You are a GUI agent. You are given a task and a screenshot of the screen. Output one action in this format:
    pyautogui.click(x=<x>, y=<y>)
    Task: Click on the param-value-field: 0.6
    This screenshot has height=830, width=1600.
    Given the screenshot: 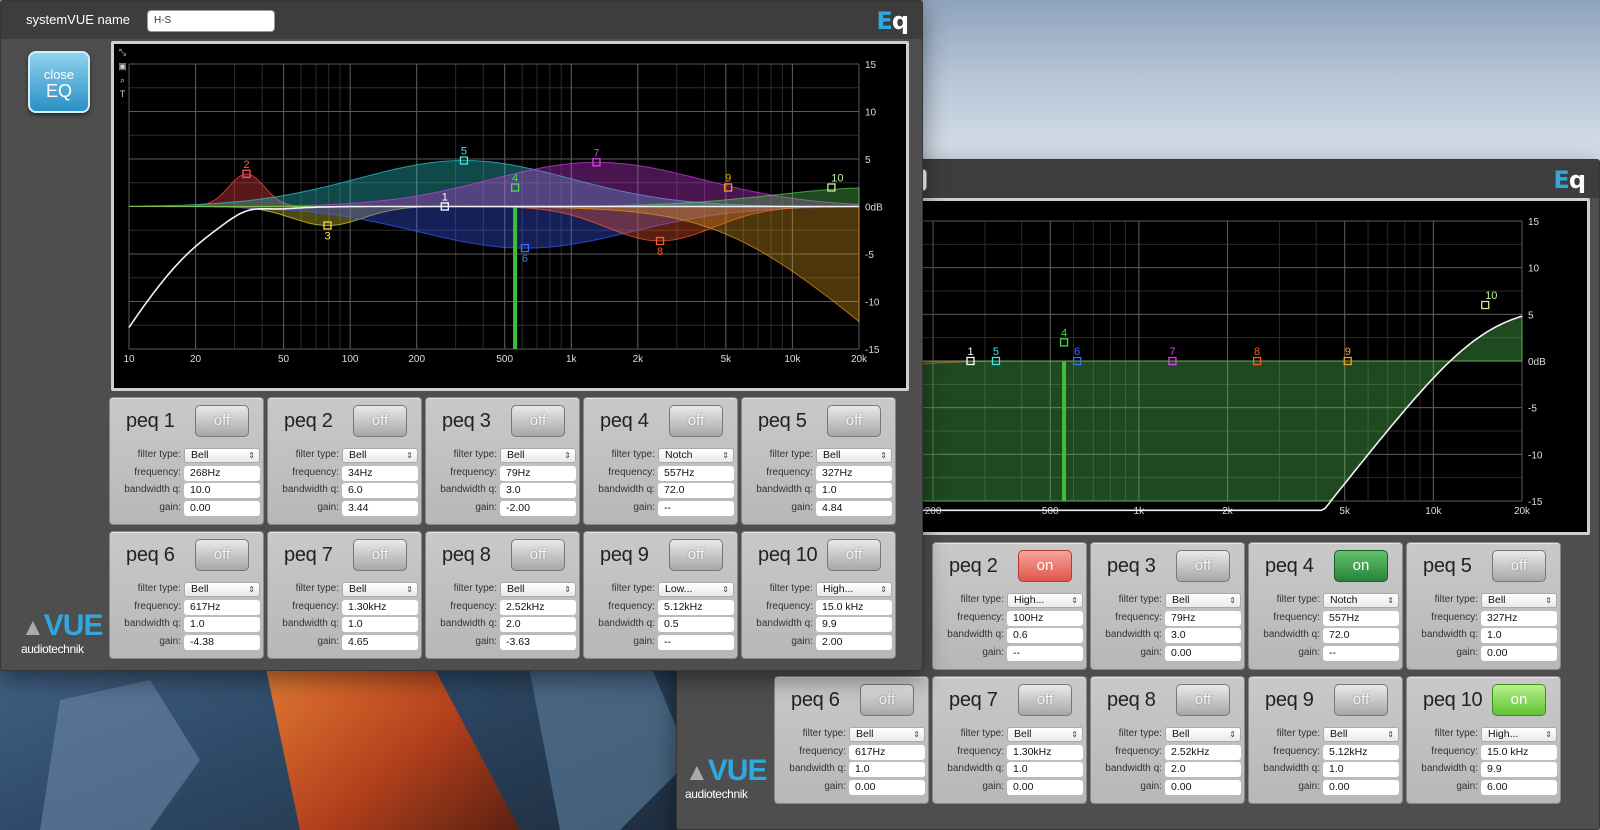 What is the action you would take?
    pyautogui.click(x=1045, y=635)
    